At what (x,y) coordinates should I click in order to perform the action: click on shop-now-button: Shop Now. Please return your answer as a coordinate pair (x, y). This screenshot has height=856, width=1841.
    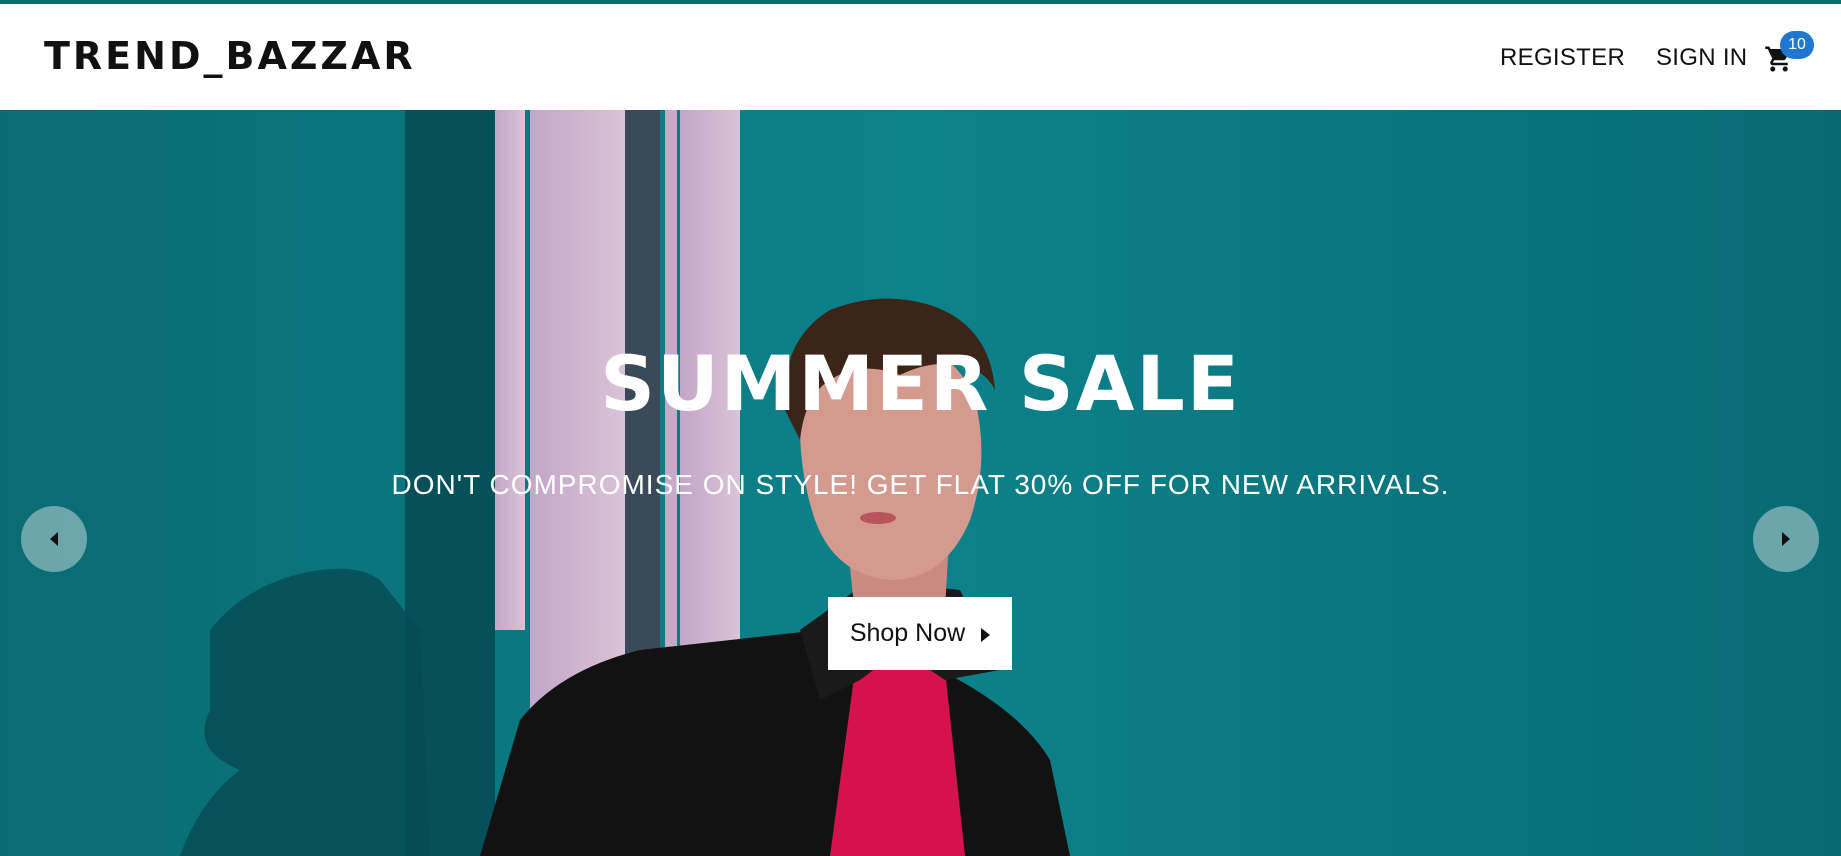
    Looking at the image, I should click on (920, 633).